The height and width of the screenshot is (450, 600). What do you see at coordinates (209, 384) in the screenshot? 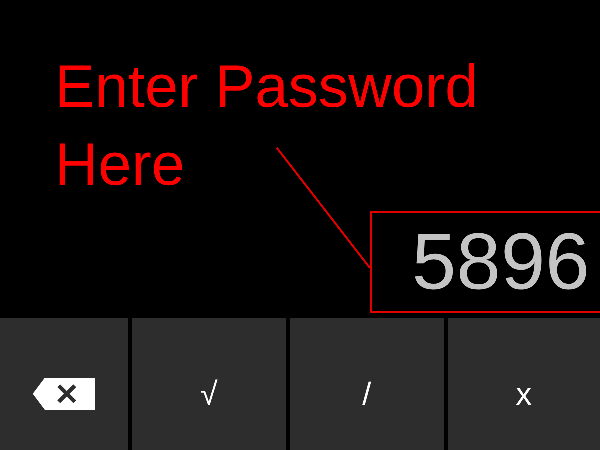
I see `symbol-key: √` at bounding box center [209, 384].